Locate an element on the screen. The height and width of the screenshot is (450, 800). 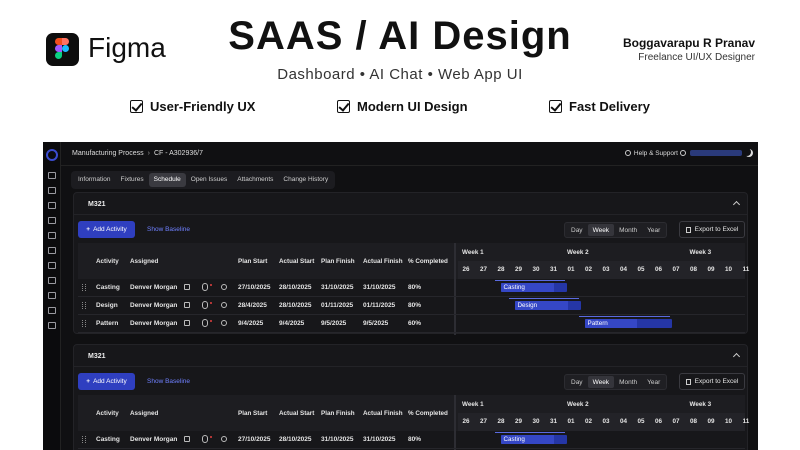
side-rail is located at coordinates (52, 296).